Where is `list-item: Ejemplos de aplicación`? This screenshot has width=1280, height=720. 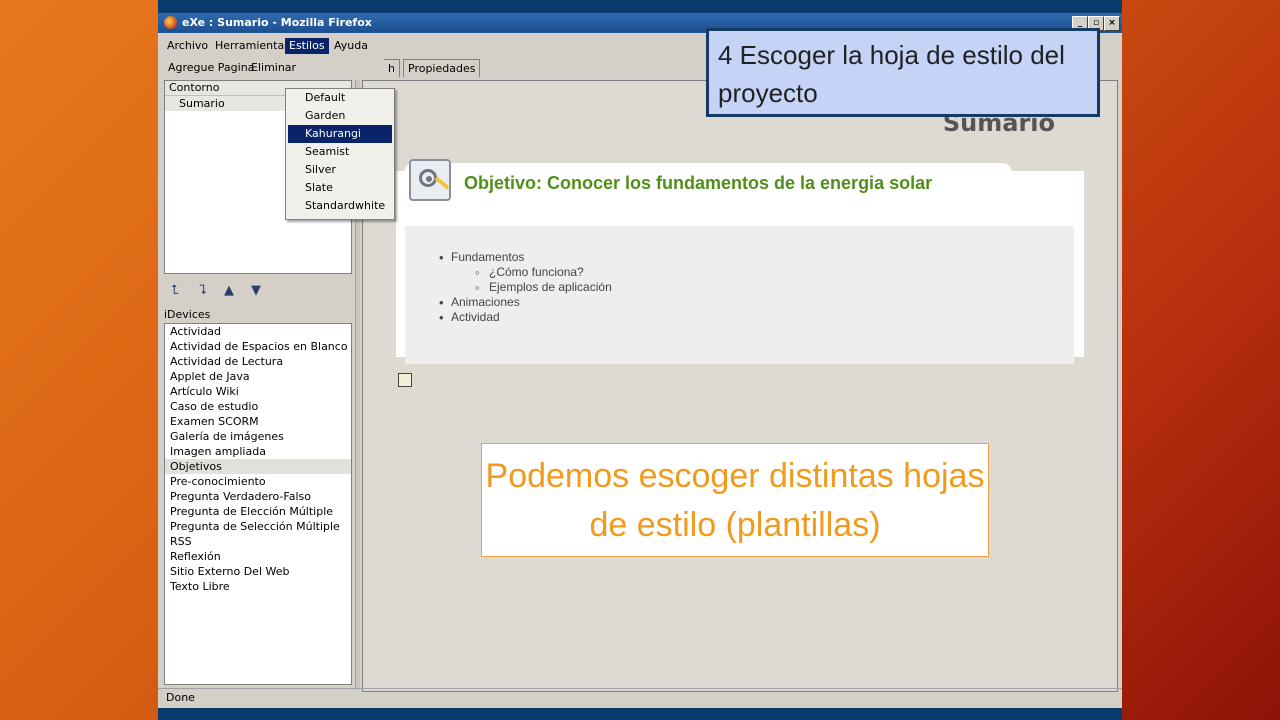
list-item: Ejemplos de aplicación is located at coordinates (531, 287).